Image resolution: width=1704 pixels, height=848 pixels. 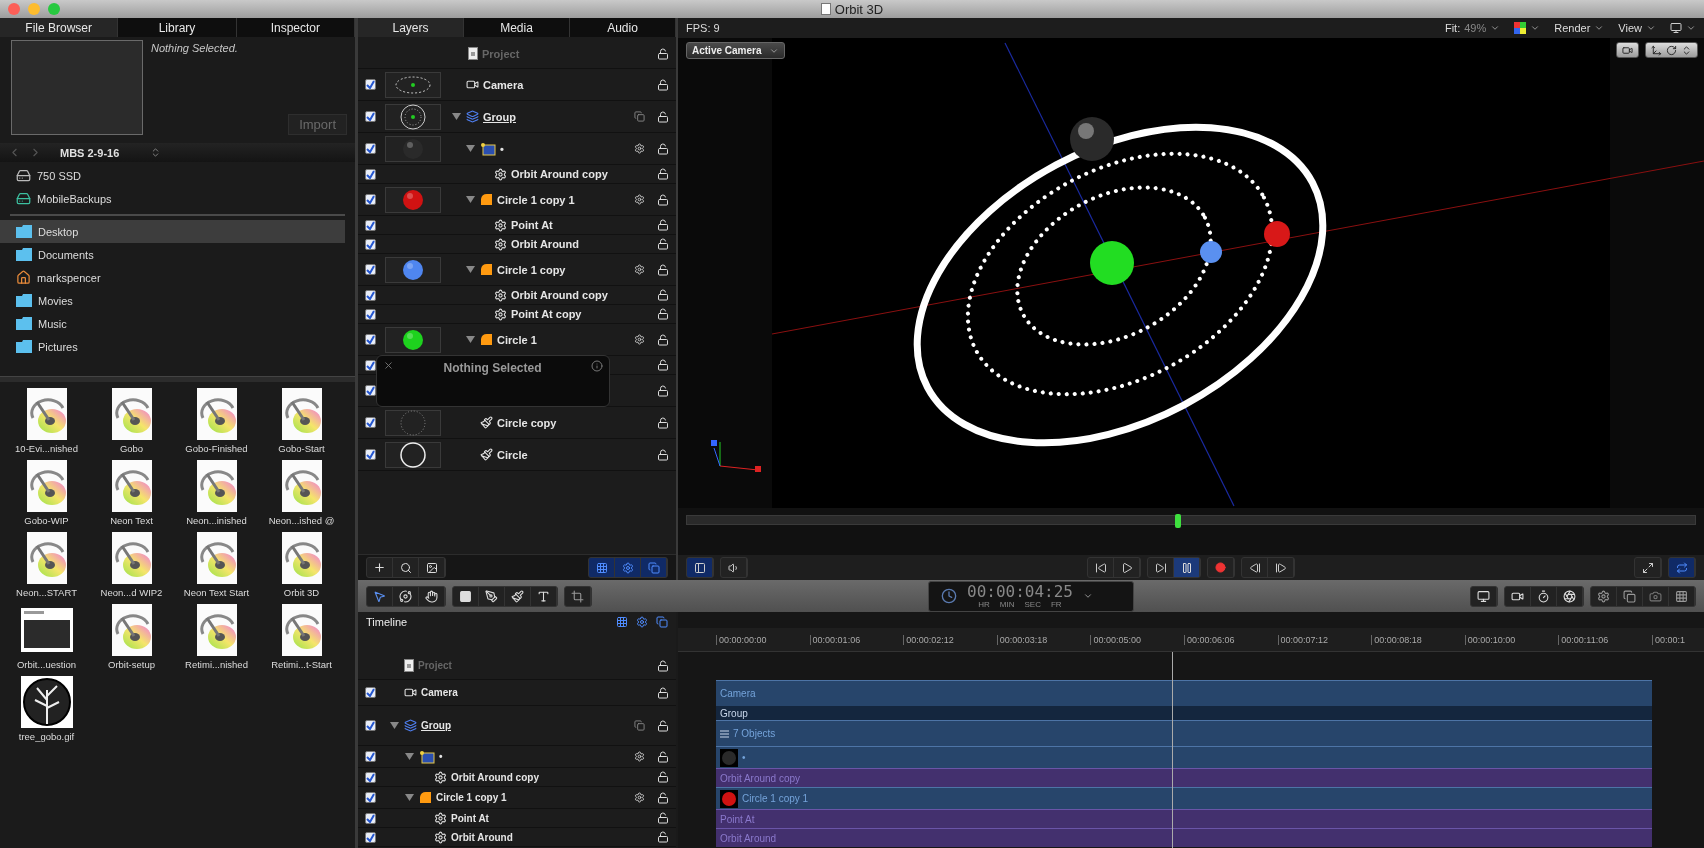 I want to click on layer-name: Point At copy, so click(x=546, y=314).